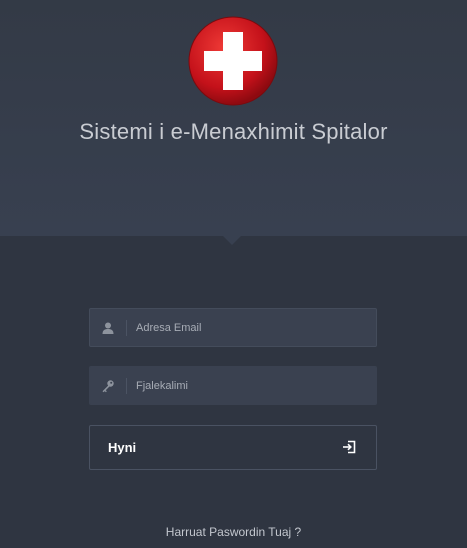  Describe the element at coordinates (108, 386) in the screenshot. I see `key-icon` at that location.